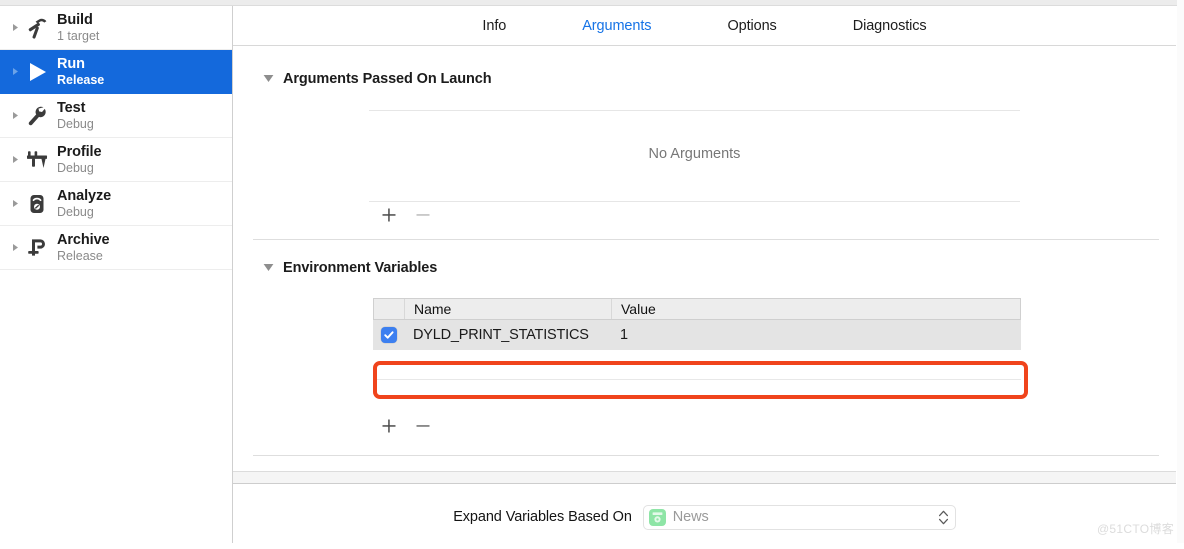 The height and width of the screenshot is (549, 1184). Describe the element at coordinates (116, 204) in the screenshot. I see `sidebar-item-analyze: Analyze Debug` at that location.